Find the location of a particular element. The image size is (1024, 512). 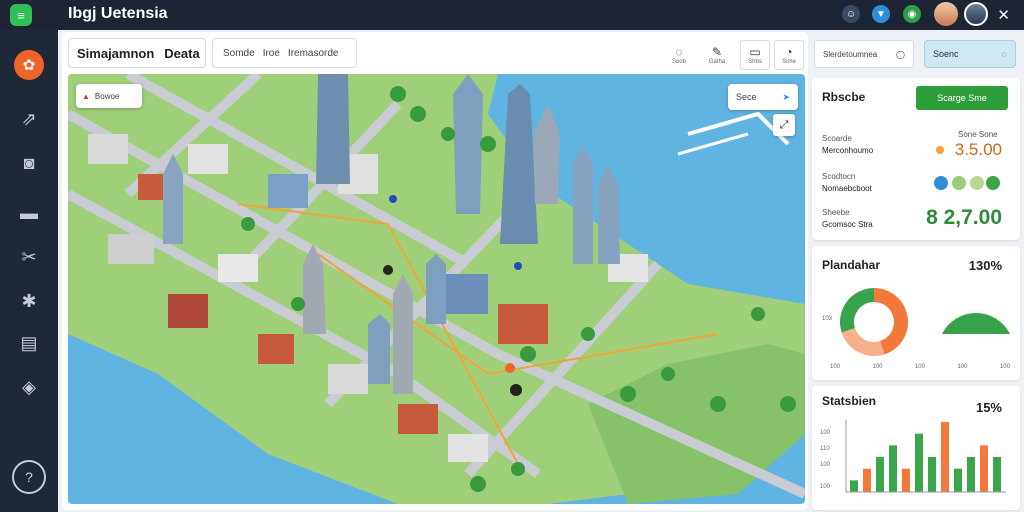

avatar-secondary is located at coordinates (976, 14).